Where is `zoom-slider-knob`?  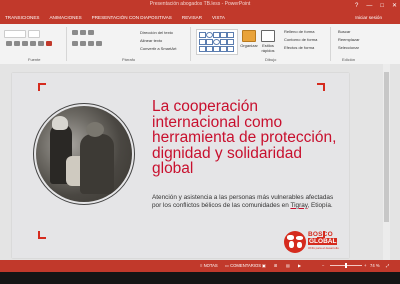
zoom-slider-knob is located at coordinates (346, 265).